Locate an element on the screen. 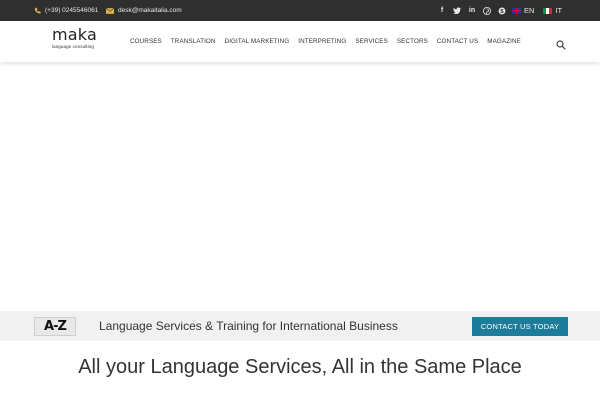 This screenshot has height=400, width=600. language-en: EN is located at coordinates (523, 10).